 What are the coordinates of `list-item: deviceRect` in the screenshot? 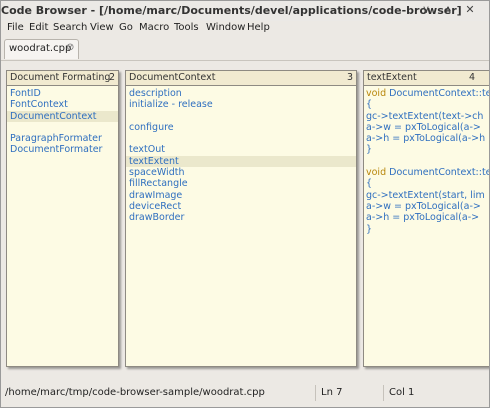 It's located at (241, 206).